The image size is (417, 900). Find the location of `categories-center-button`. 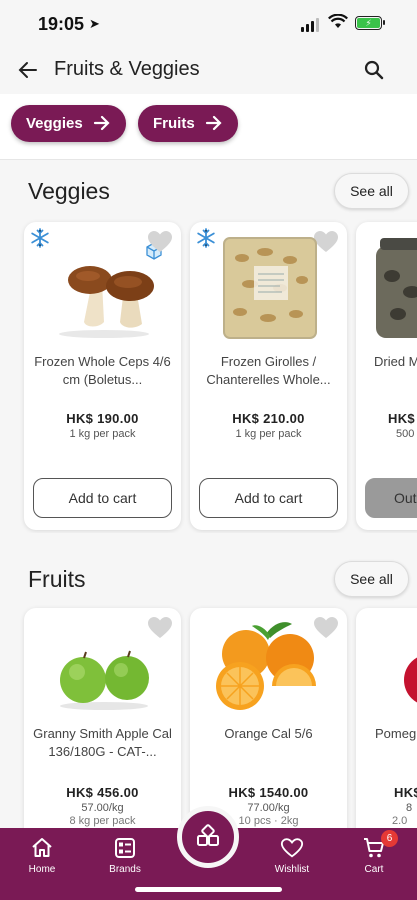

categories-center-button is located at coordinates (208, 837).